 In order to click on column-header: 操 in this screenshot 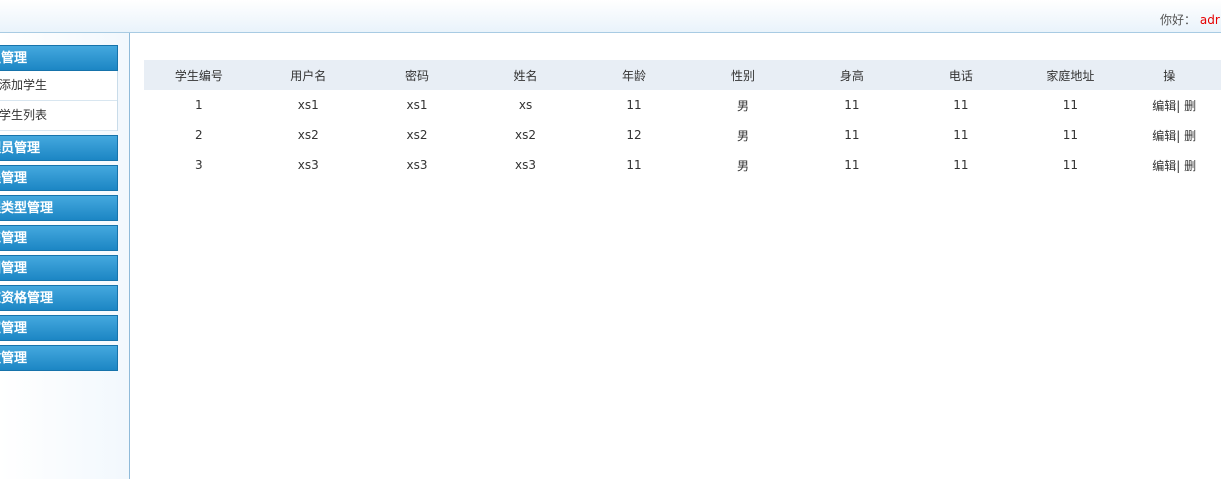, I will do `click(1173, 75)`.